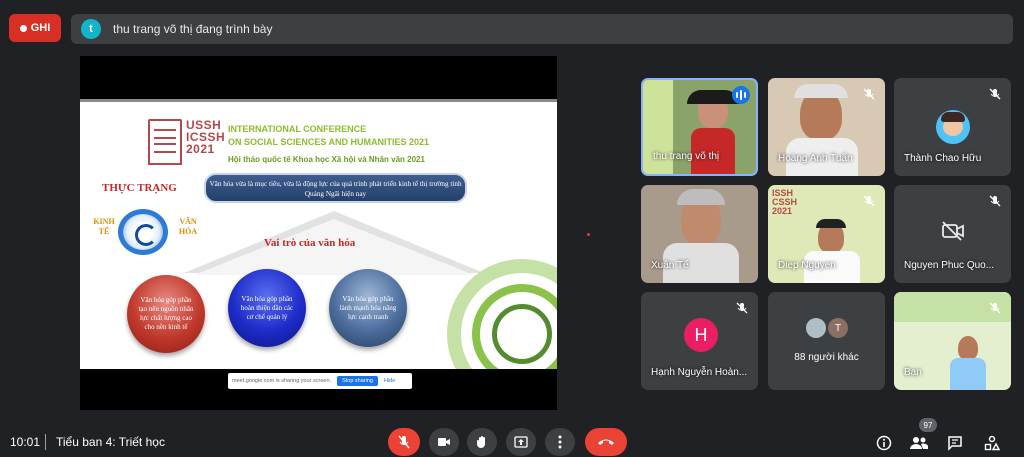  What do you see at coordinates (826, 234) in the screenshot?
I see `participant-tile-diep-nguyen: ISSH CSSH 2021 Diep Nguyen` at bounding box center [826, 234].